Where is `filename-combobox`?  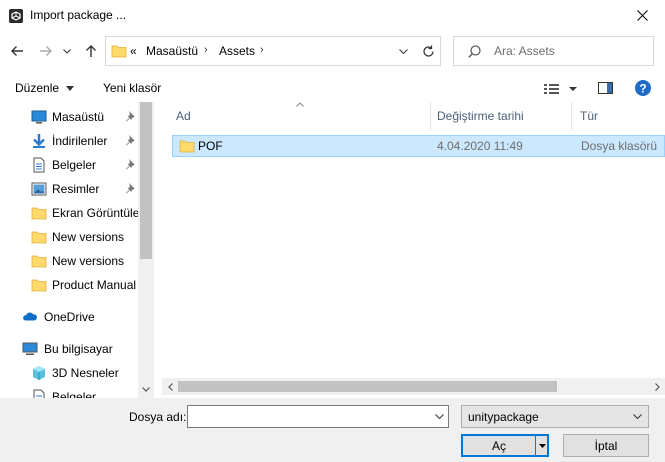 filename-combobox is located at coordinates (318, 416).